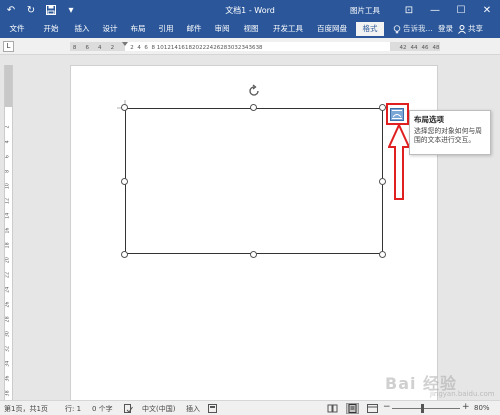 This screenshot has width=500, height=415. I want to click on ruler-label: 22, so click(202, 48).